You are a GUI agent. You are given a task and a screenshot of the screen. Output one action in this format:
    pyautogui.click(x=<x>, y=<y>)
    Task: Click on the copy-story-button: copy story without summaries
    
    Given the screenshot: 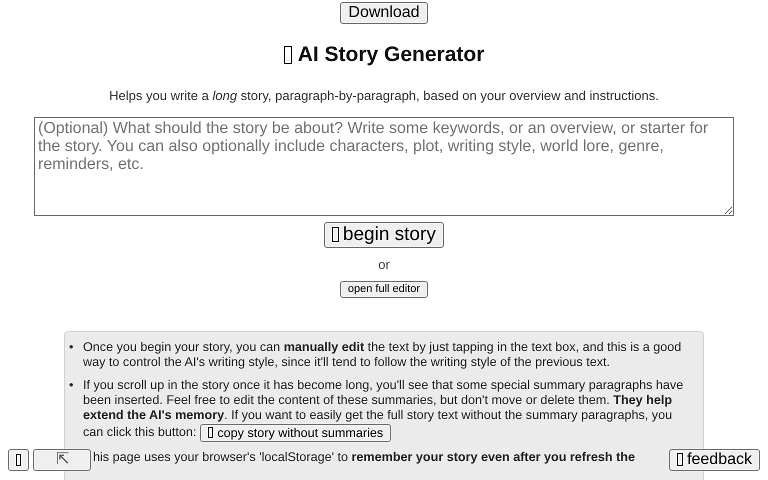 What is the action you would take?
    pyautogui.click(x=296, y=433)
    